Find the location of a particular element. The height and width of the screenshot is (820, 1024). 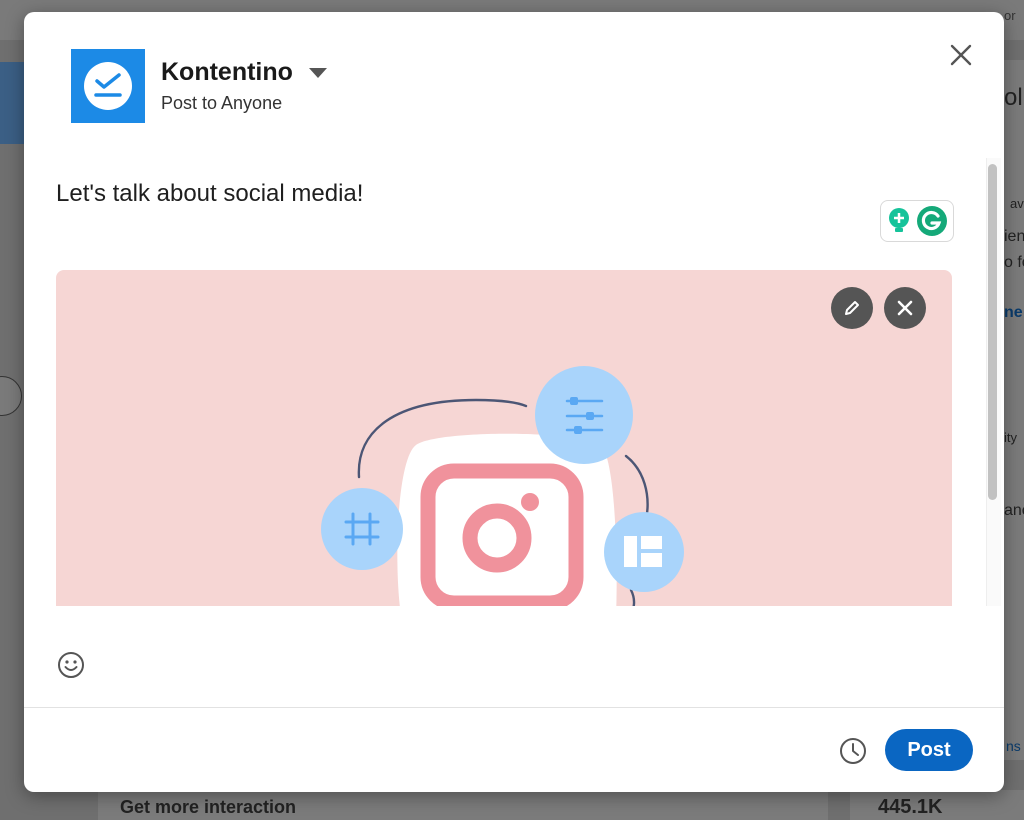

avatar is located at coordinates (108, 86).